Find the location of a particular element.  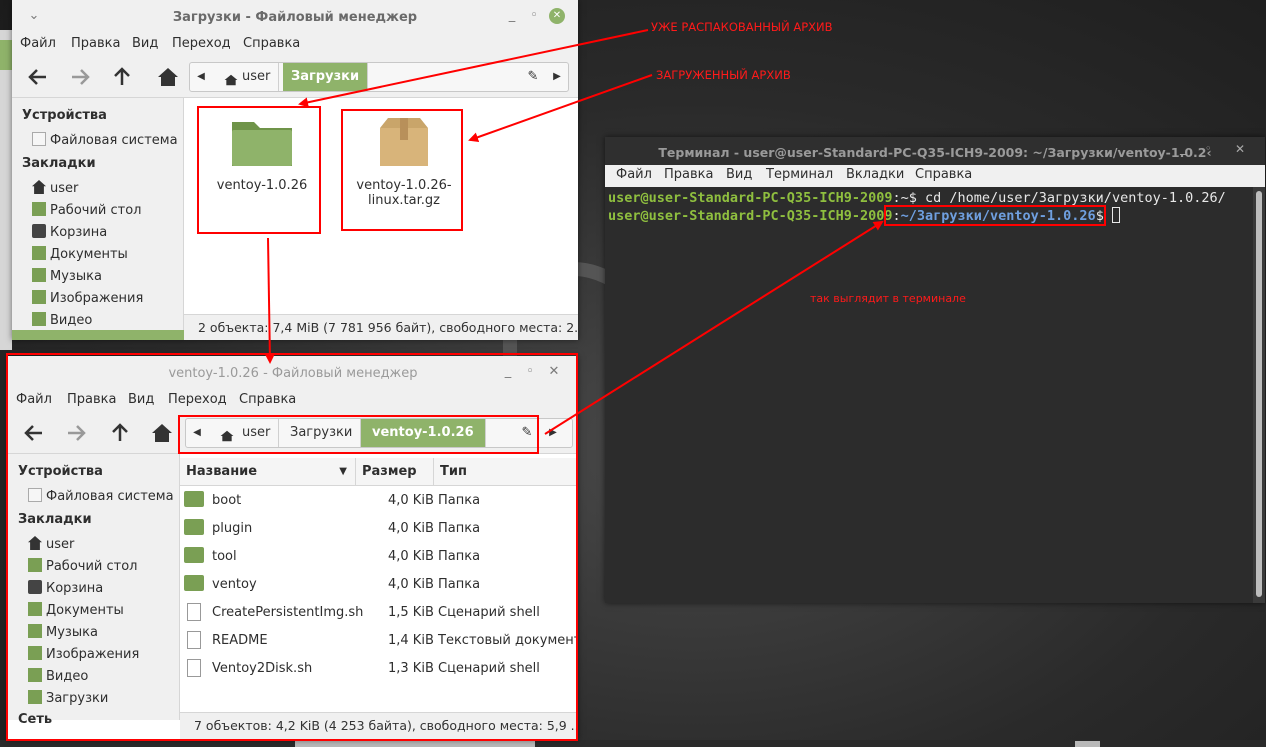

menu-terminal: Терминал is located at coordinates (799, 174).